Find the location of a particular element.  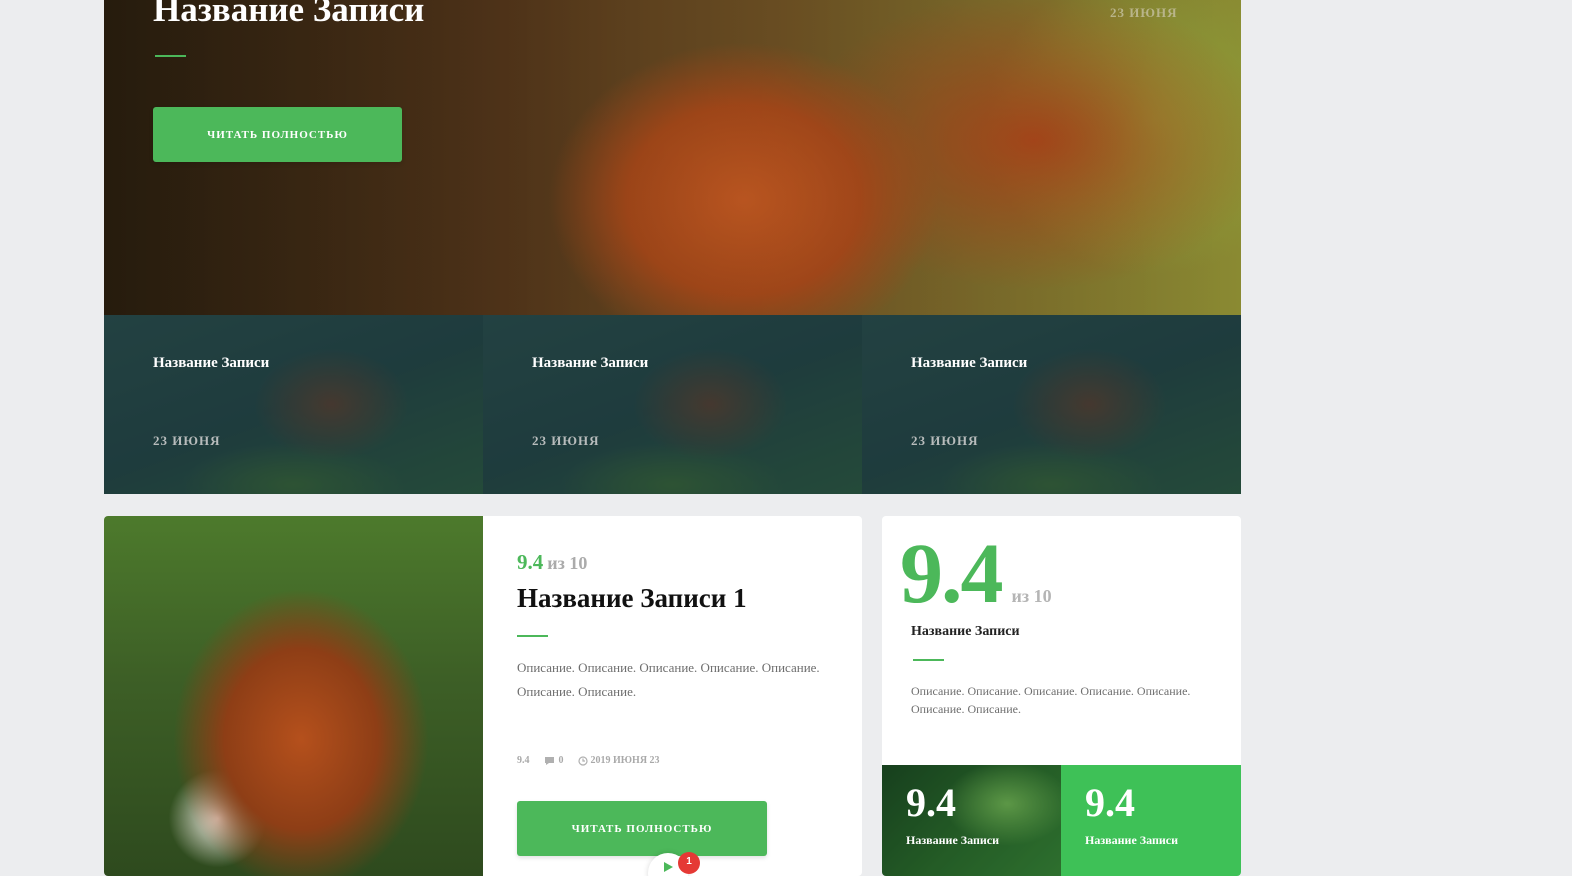

big-score: 9.4 is located at coordinates (951, 573).